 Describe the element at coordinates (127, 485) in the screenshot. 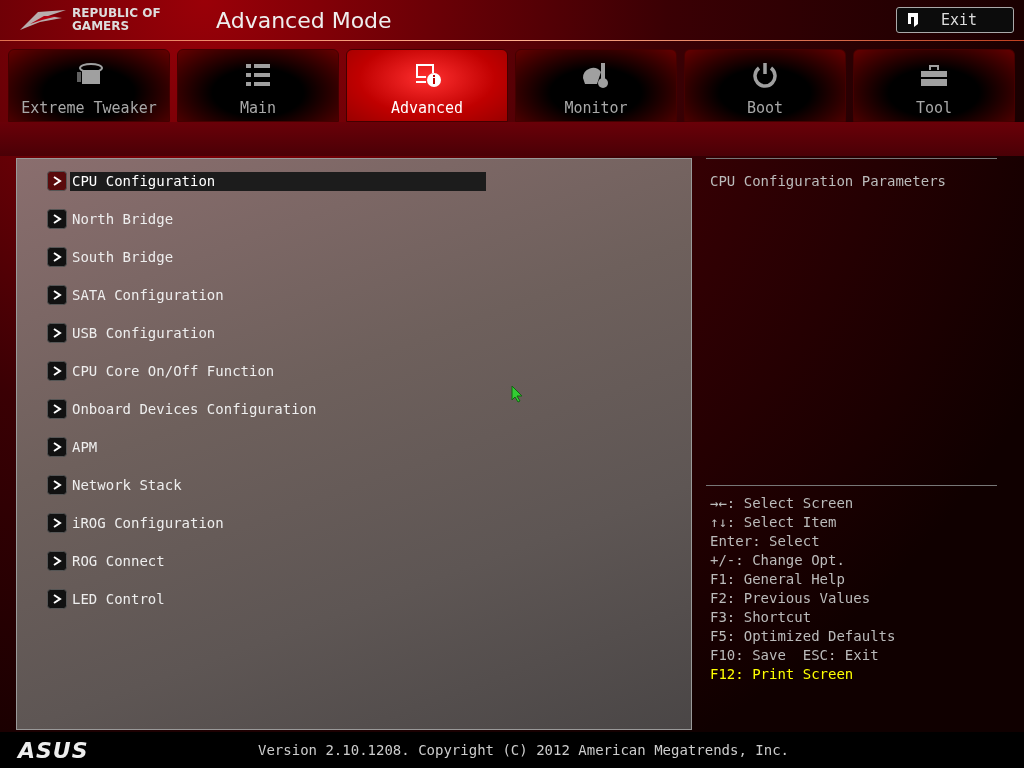

I see `menu-item: Network Stack` at that location.